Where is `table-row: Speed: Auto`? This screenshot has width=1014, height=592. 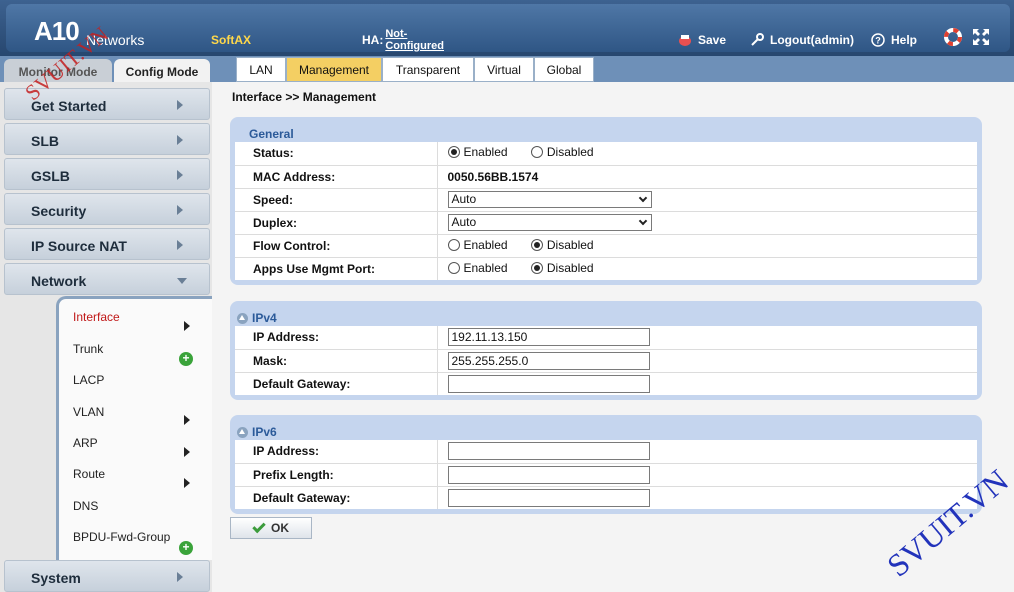 table-row: Speed: Auto is located at coordinates (606, 200).